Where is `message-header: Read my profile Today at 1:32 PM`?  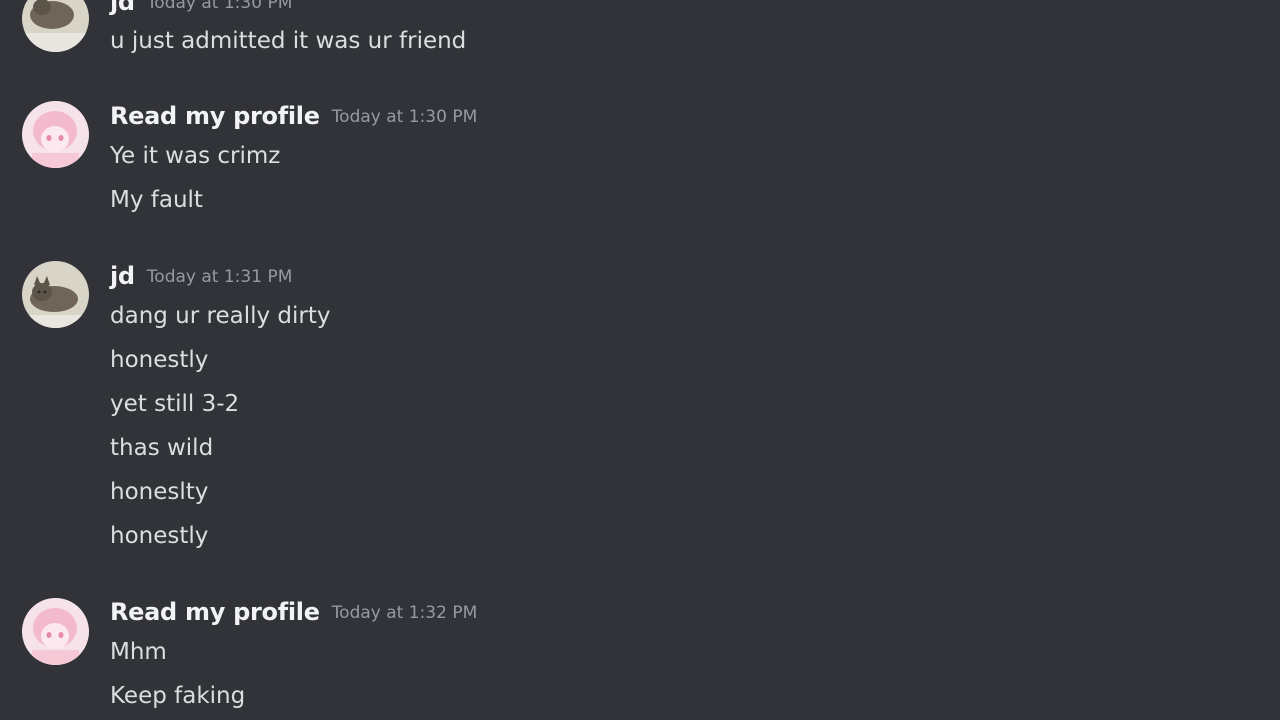 message-header: Read my profile Today at 1:32 PM is located at coordinates (293, 612).